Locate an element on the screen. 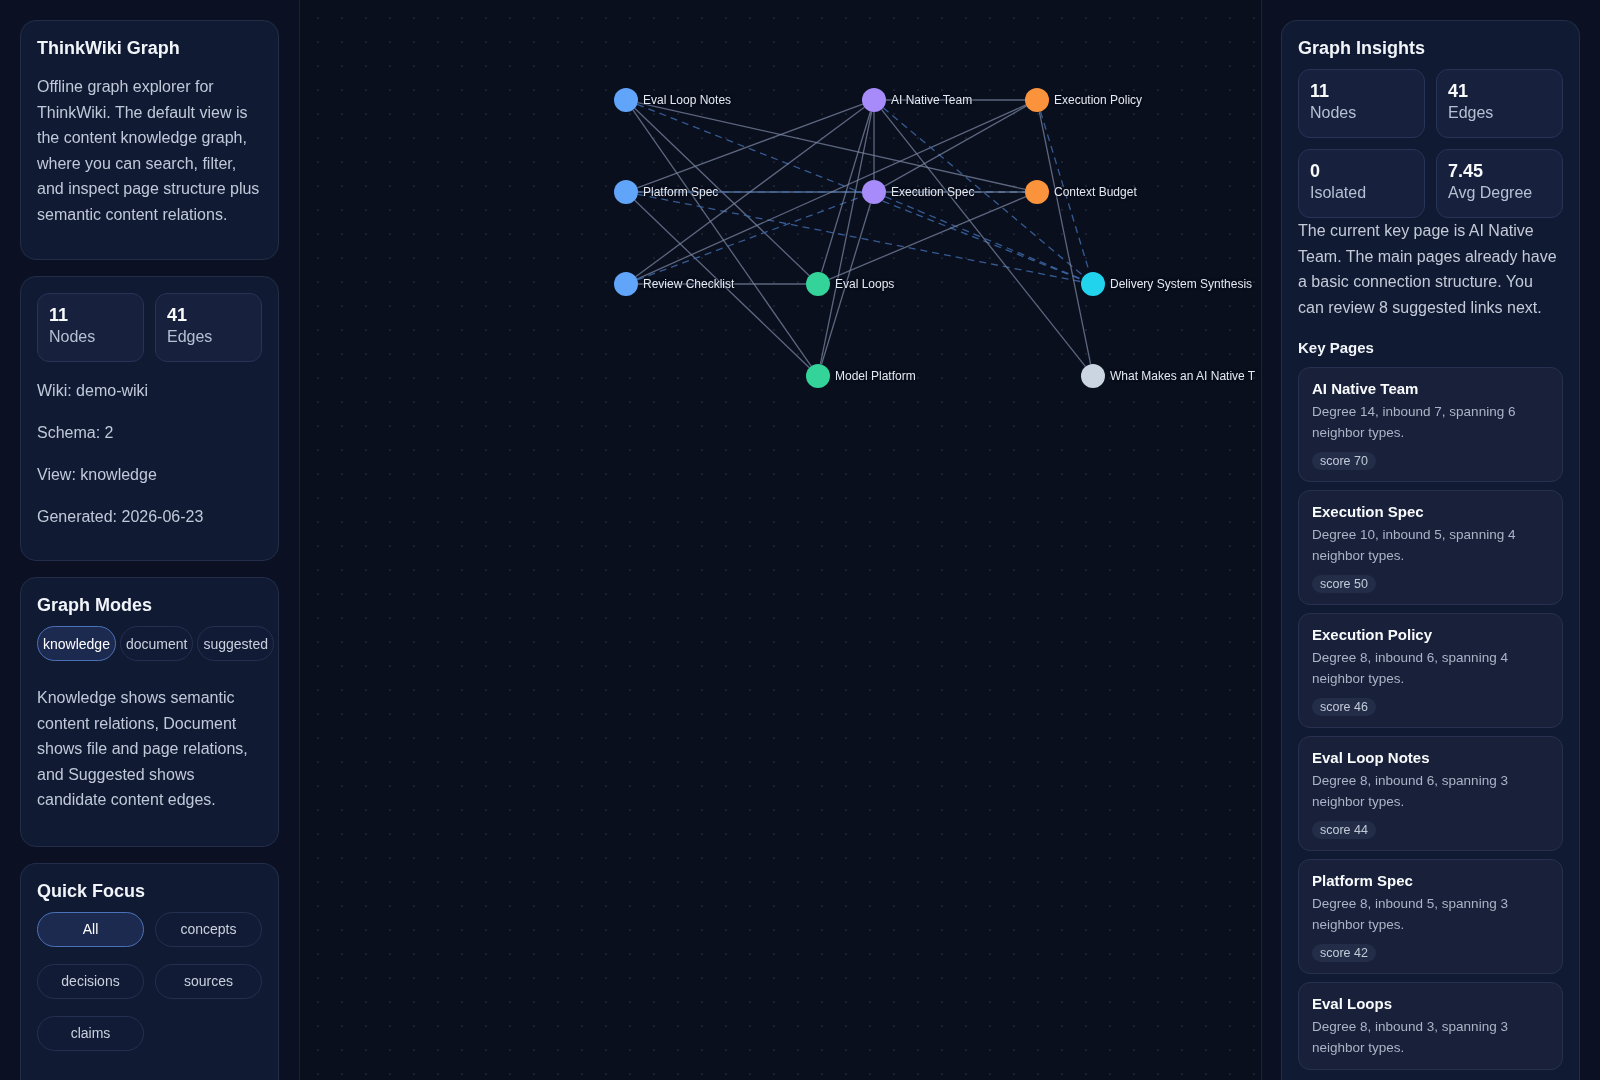 The width and height of the screenshot is (1600, 1080). stat-value: 0 is located at coordinates (1315, 171).